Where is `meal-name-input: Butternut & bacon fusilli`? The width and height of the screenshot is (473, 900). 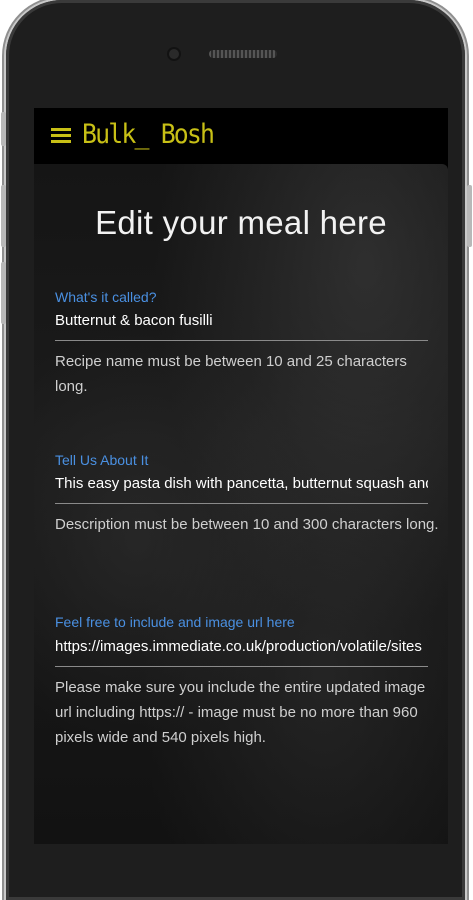
meal-name-input: Butternut & bacon fusilli is located at coordinates (241, 320).